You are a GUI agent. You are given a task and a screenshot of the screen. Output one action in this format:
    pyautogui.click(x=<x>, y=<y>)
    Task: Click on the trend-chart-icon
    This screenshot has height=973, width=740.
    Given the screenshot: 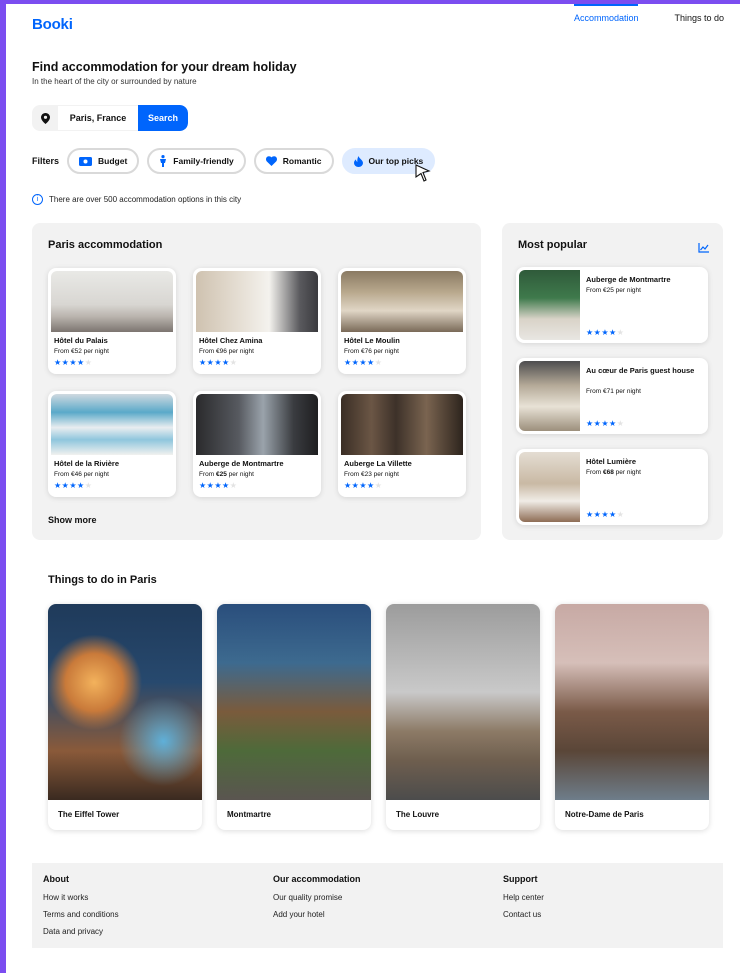 What is the action you would take?
    pyautogui.click(x=703, y=249)
    